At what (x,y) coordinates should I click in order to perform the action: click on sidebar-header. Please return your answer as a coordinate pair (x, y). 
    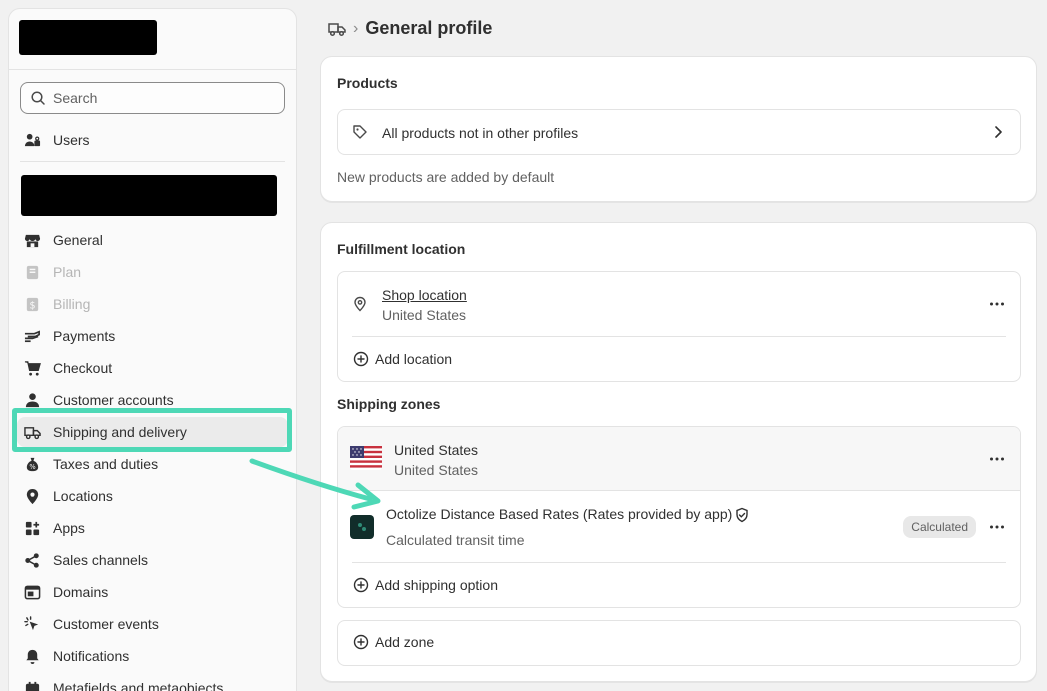
    Looking at the image, I should click on (152, 39).